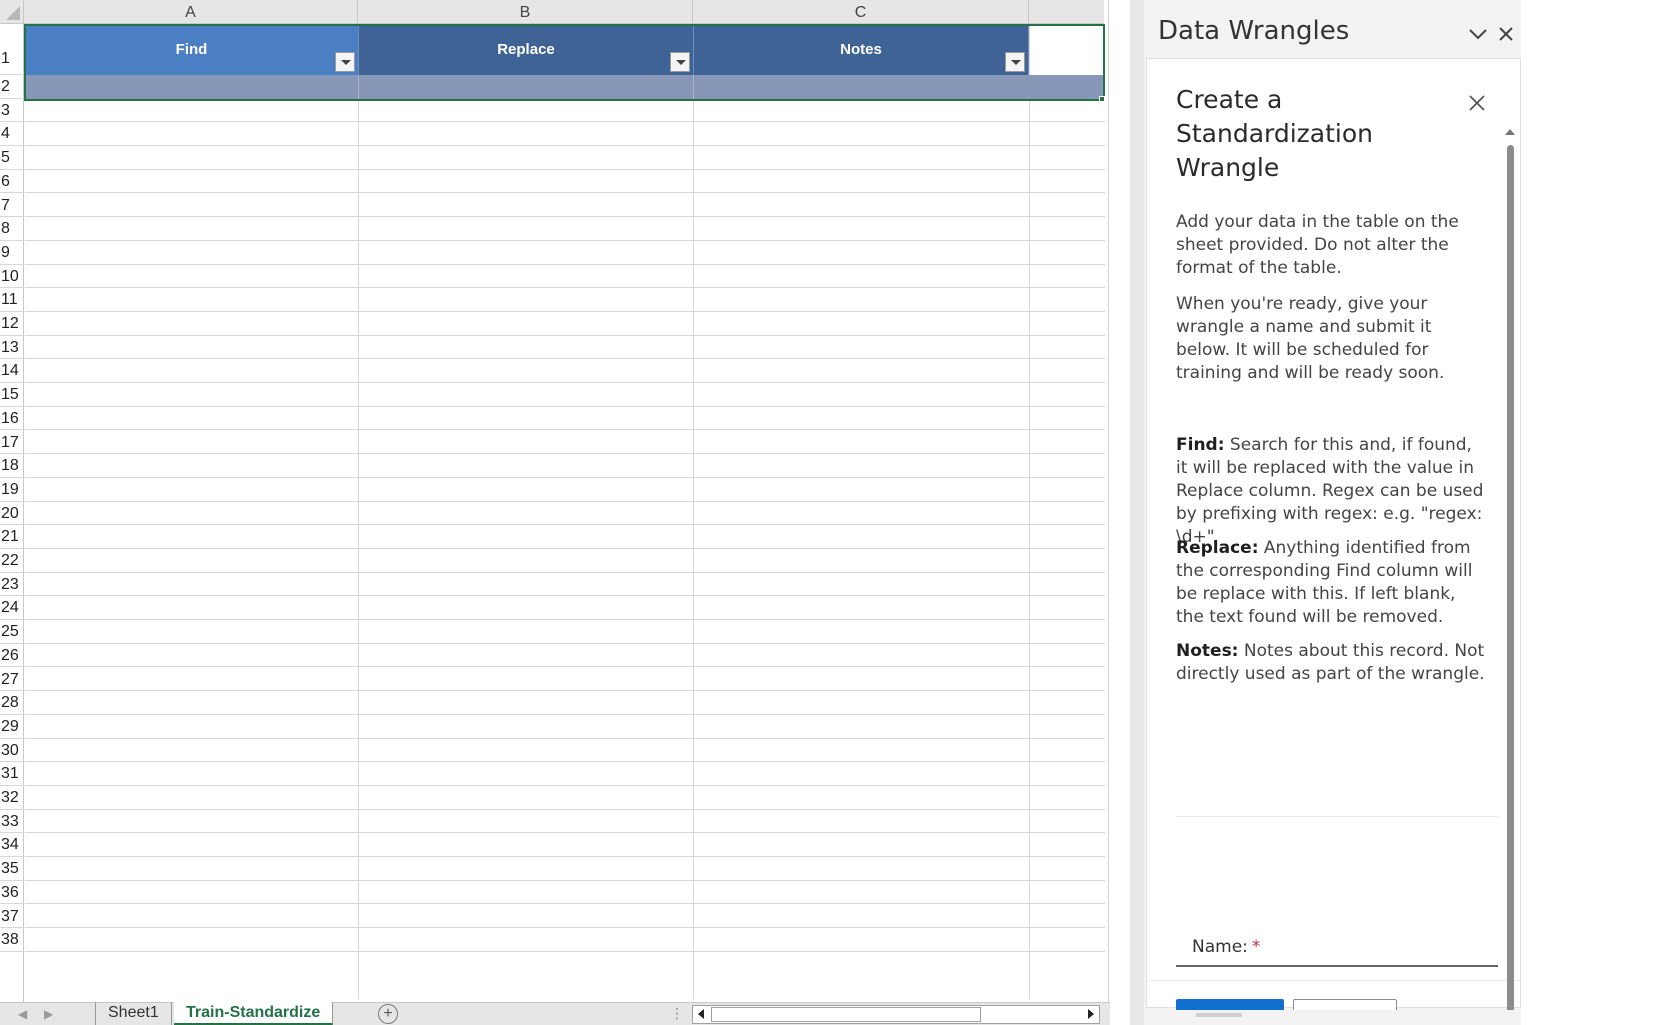 The height and width of the screenshot is (1025, 1665). What do you see at coordinates (525, 12) in the screenshot?
I see `column-header-b: B` at bounding box center [525, 12].